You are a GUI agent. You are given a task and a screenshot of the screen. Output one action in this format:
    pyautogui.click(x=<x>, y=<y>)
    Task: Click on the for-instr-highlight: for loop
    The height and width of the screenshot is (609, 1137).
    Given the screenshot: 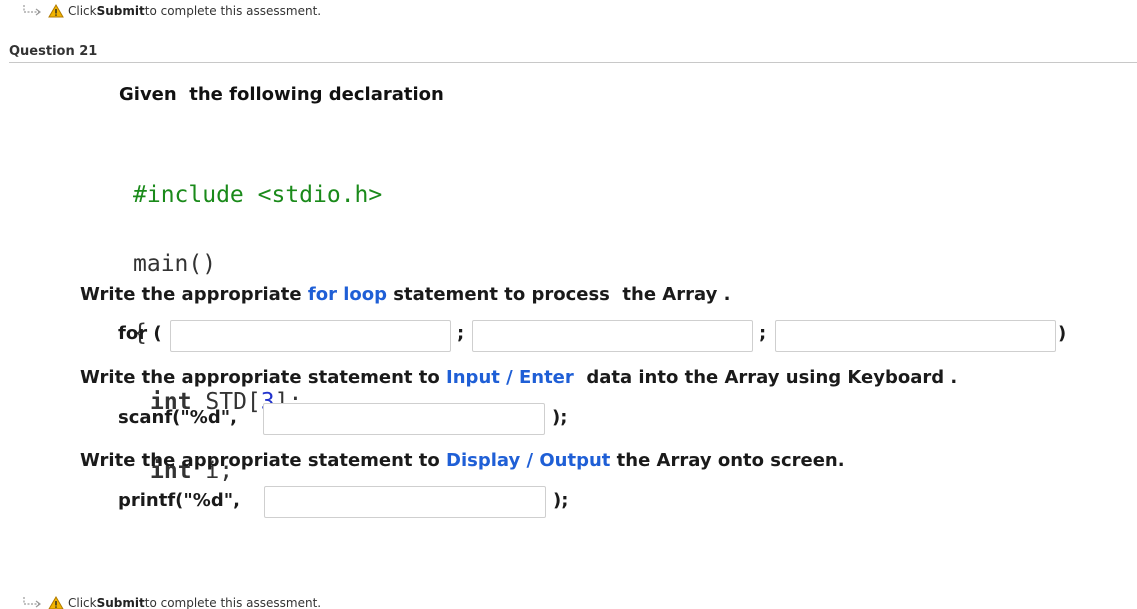 What is the action you would take?
    pyautogui.click(x=347, y=294)
    